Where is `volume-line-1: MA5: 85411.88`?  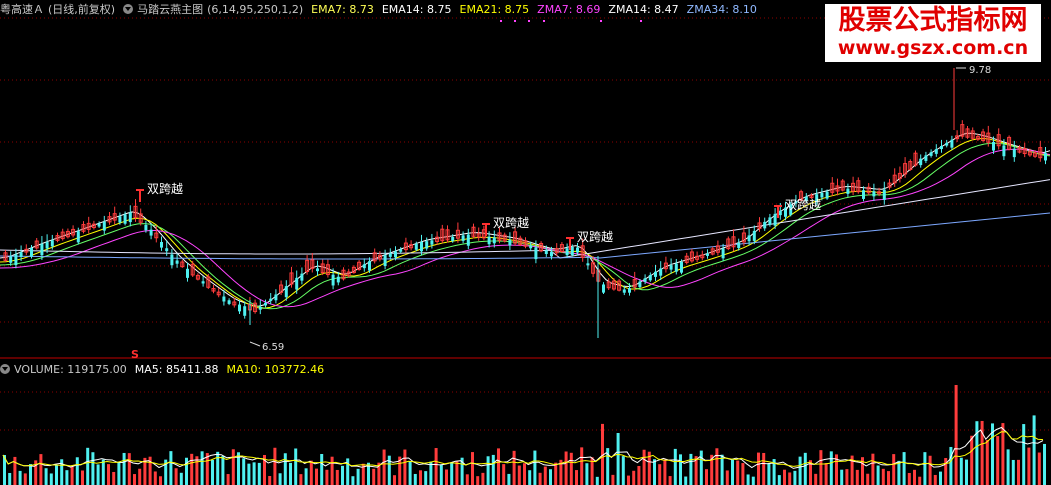 volume-line-1: MA5: 85411.88 is located at coordinates (176, 369).